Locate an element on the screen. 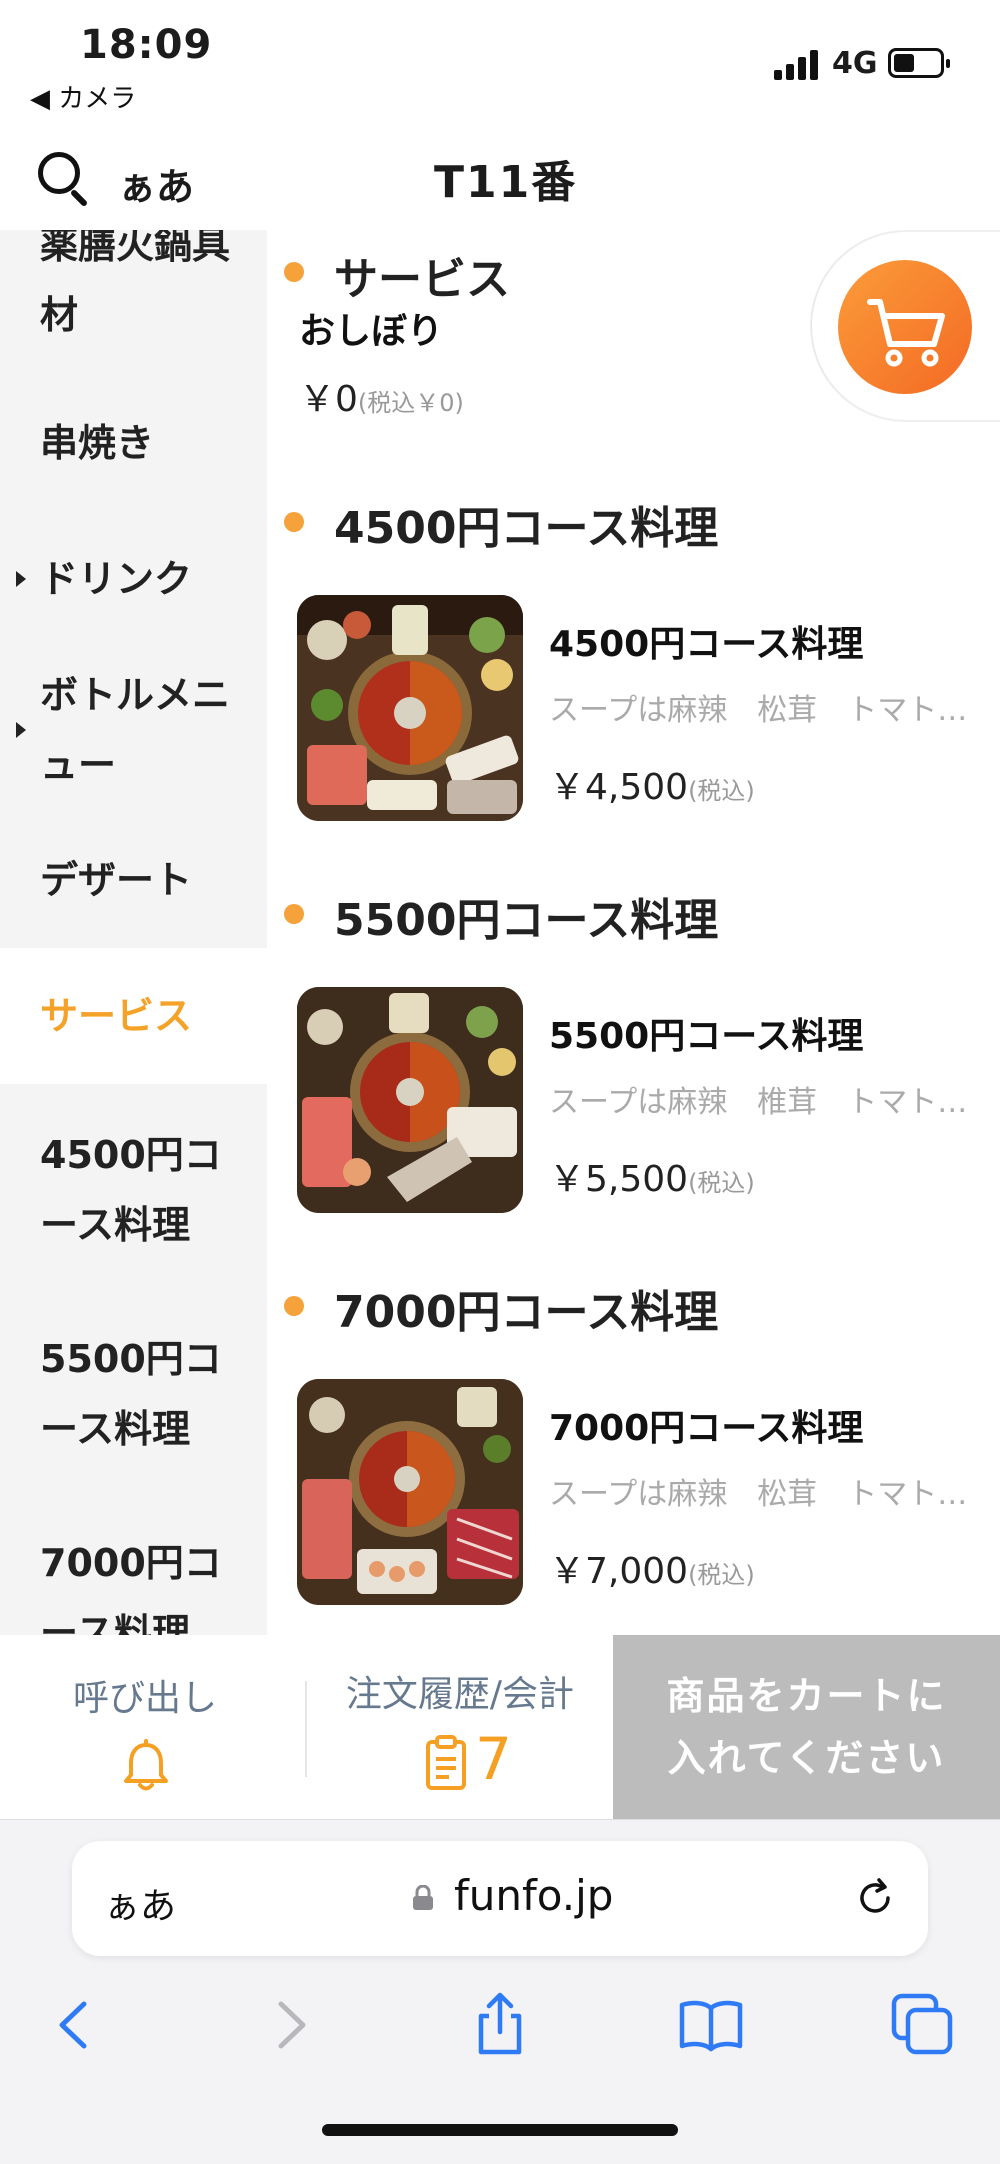 This screenshot has width=1000, height=2164. item-price: ￥5,500(税込) is located at coordinates (652, 1176).